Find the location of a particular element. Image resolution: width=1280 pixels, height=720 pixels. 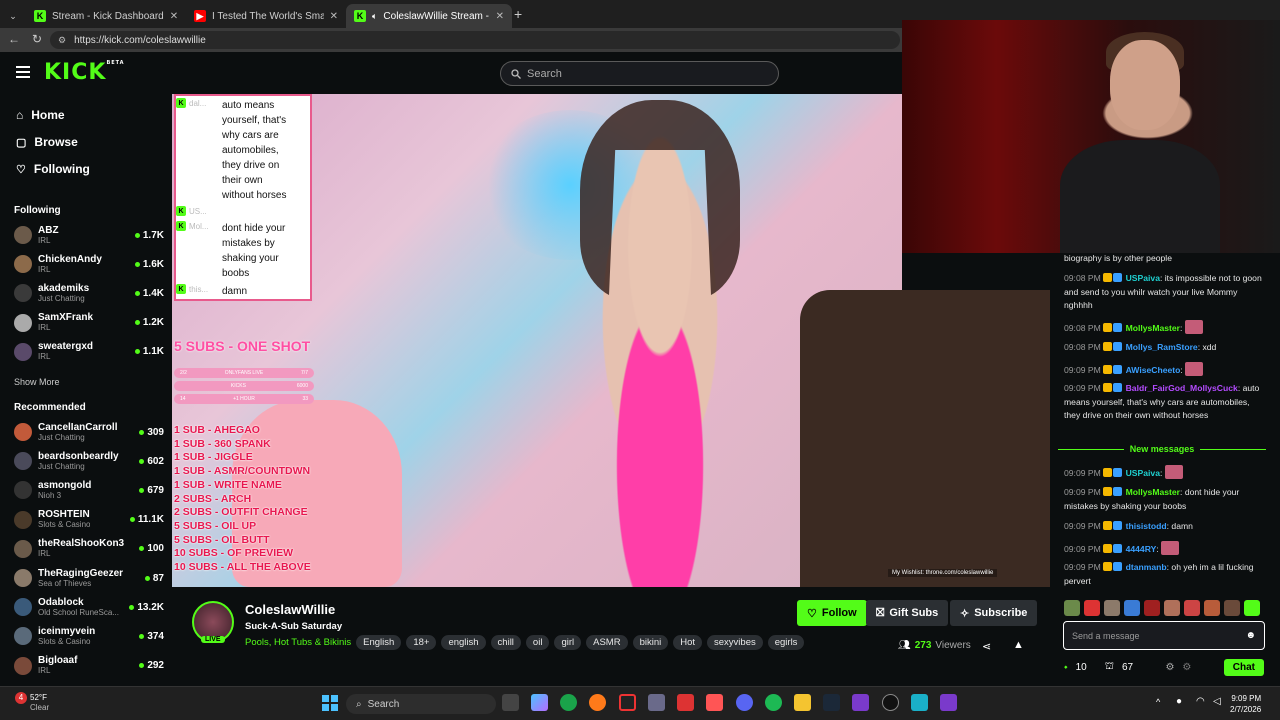

windows-start-icon is located at coordinates (330, 703).